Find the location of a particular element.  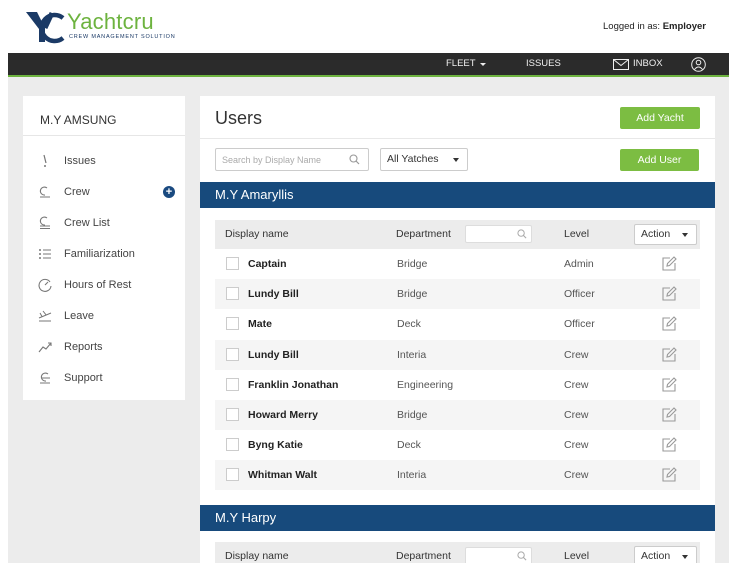

yacht-section-header: M.Y Amaryllis is located at coordinates (457, 195).